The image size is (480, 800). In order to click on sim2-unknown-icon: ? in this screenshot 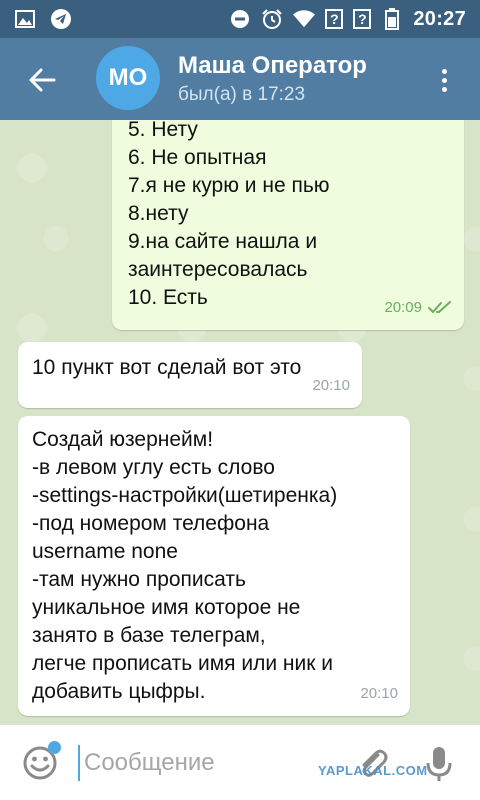, I will do `click(362, 19)`.